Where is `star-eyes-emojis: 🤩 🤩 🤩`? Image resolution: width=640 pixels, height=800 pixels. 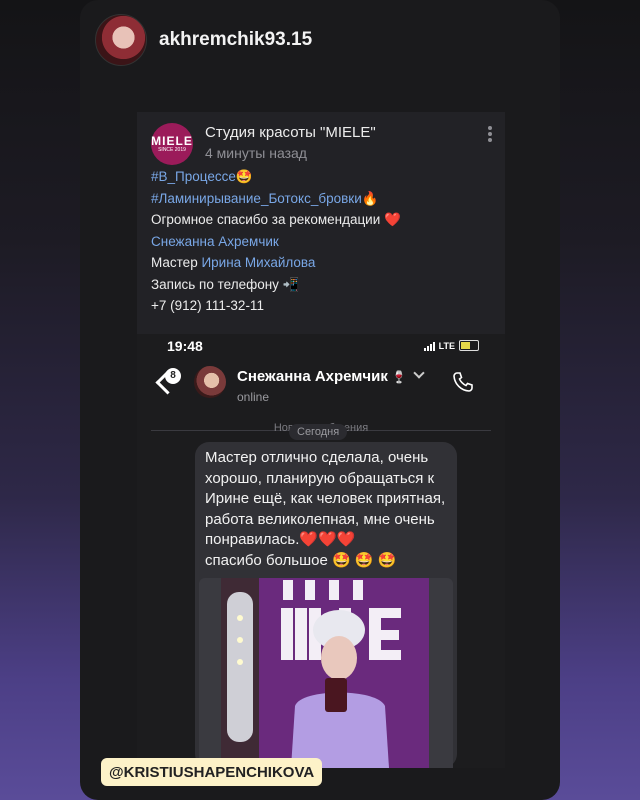 star-eyes-emojis: 🤩 🤩 🤩 is located at coordinates (364, 560).